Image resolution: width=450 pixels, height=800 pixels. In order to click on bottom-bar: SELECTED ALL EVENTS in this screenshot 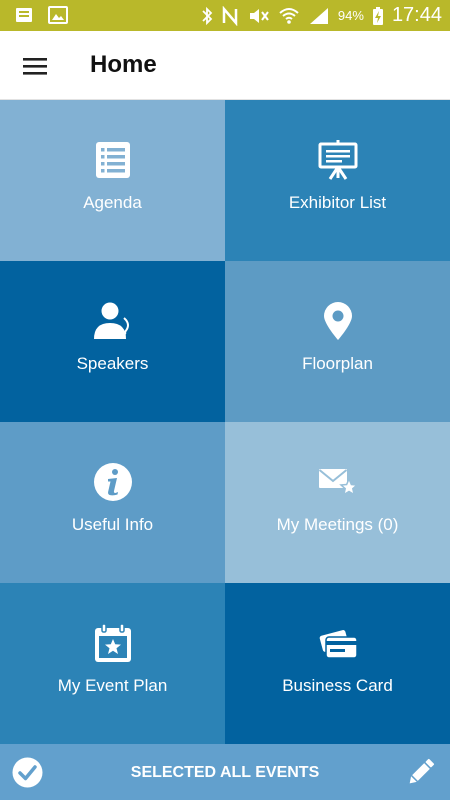, I will do `click(225, 772)`.